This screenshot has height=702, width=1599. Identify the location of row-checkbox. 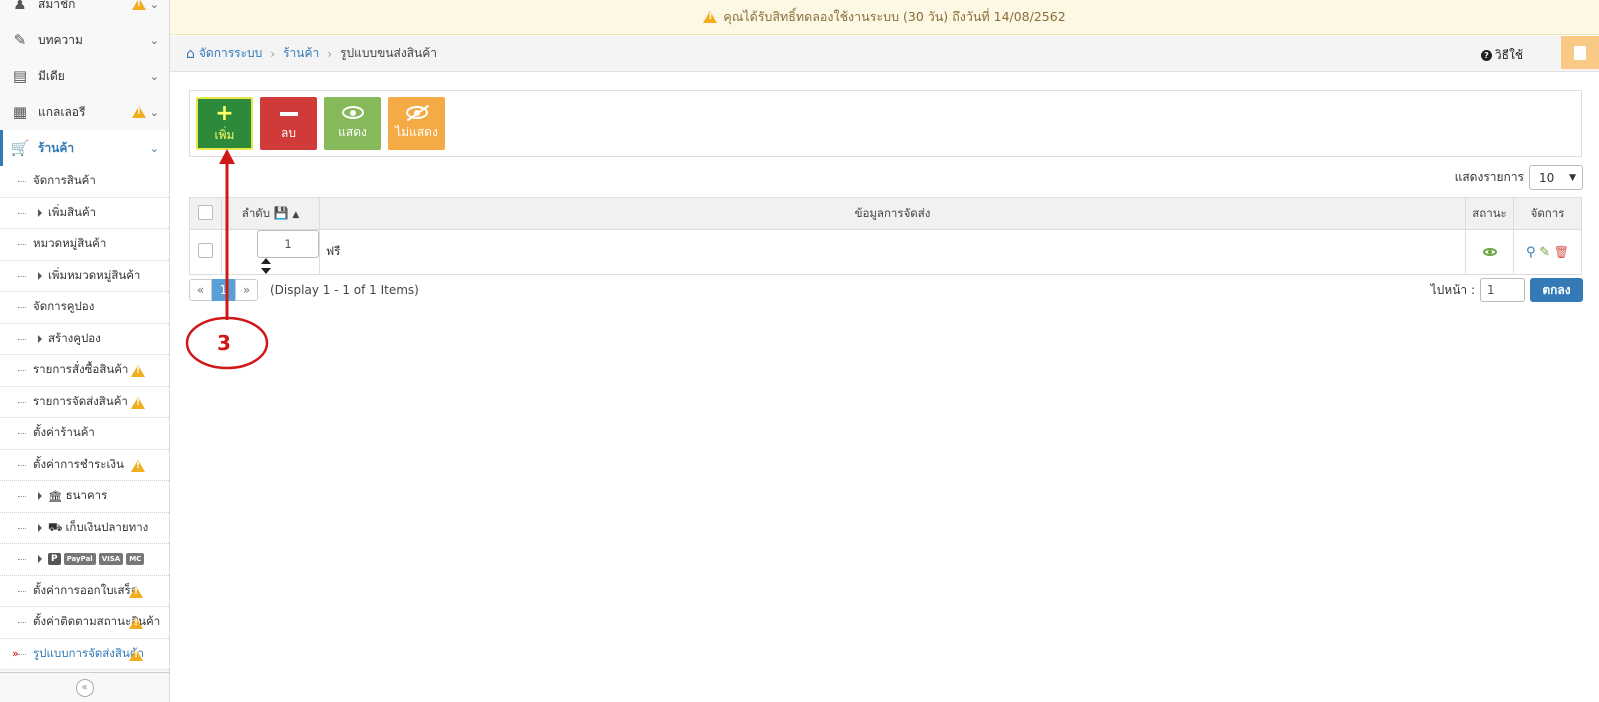
(205, 250).